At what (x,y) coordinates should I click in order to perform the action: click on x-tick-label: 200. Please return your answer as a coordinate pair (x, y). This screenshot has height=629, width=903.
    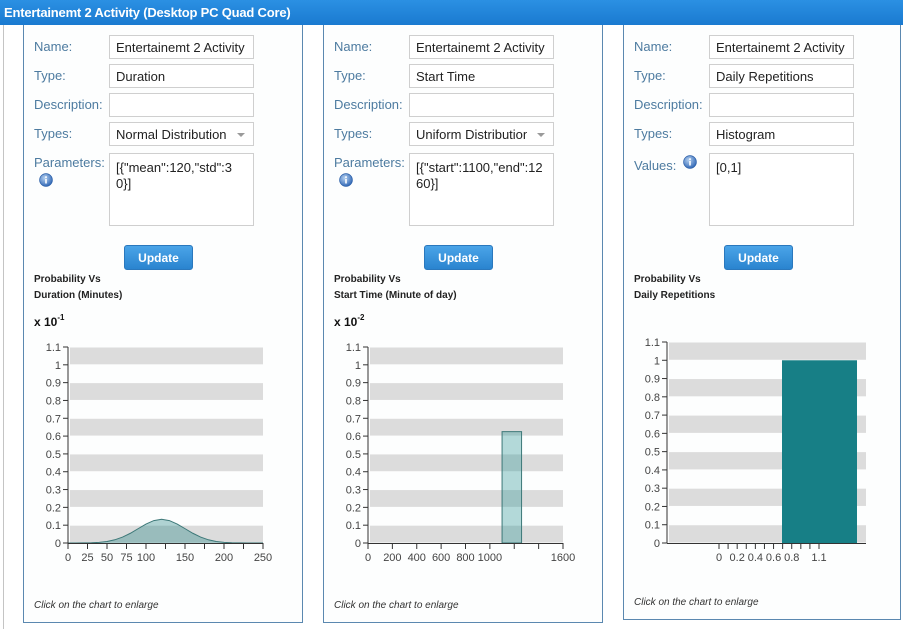
    Looking at the image, I should click on (392, 558).